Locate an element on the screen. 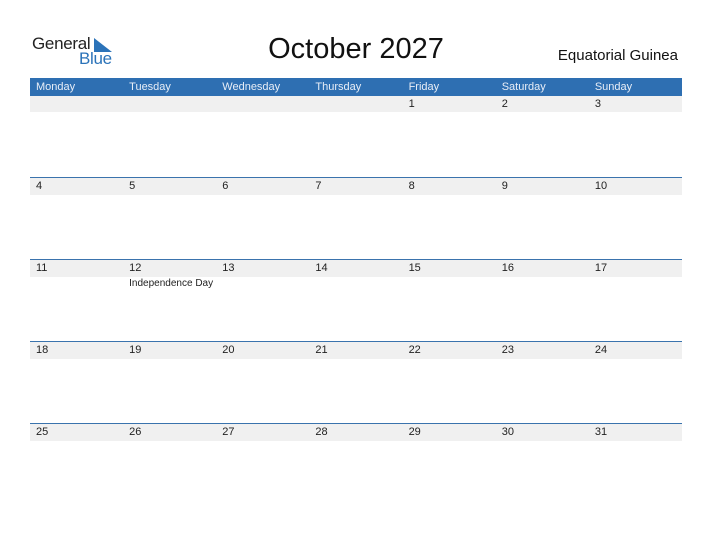  weekday-thursday: Thursday is located at coordinates (338, 87).